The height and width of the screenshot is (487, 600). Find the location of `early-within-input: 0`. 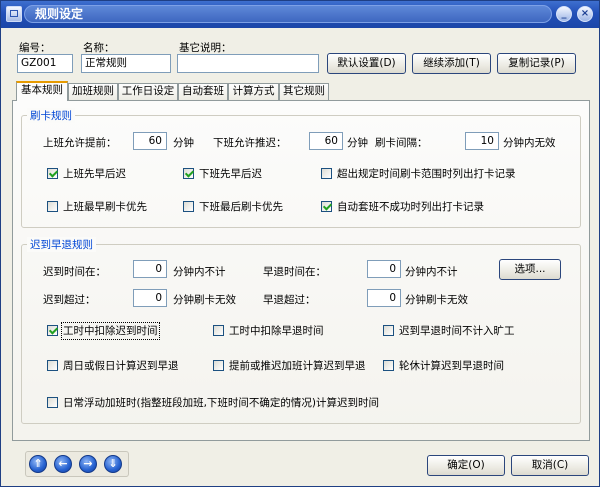

early-within-input: 0 is located at coordinates (384, 269).